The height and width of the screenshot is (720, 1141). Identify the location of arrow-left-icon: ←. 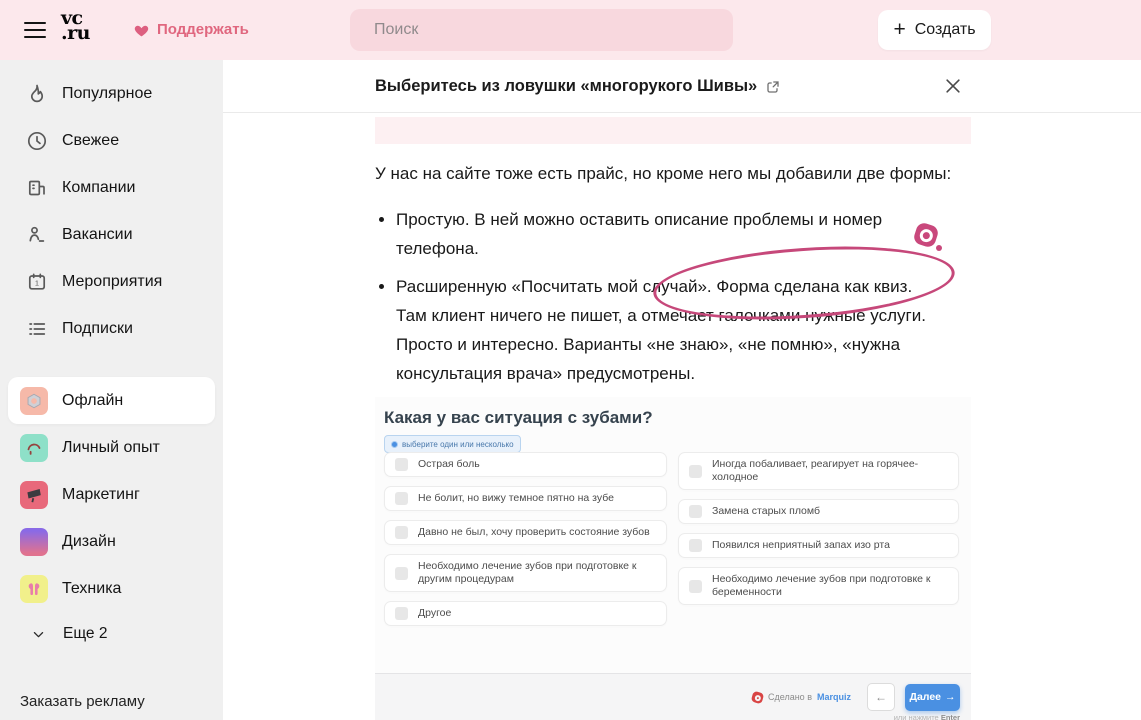
(881, 697).